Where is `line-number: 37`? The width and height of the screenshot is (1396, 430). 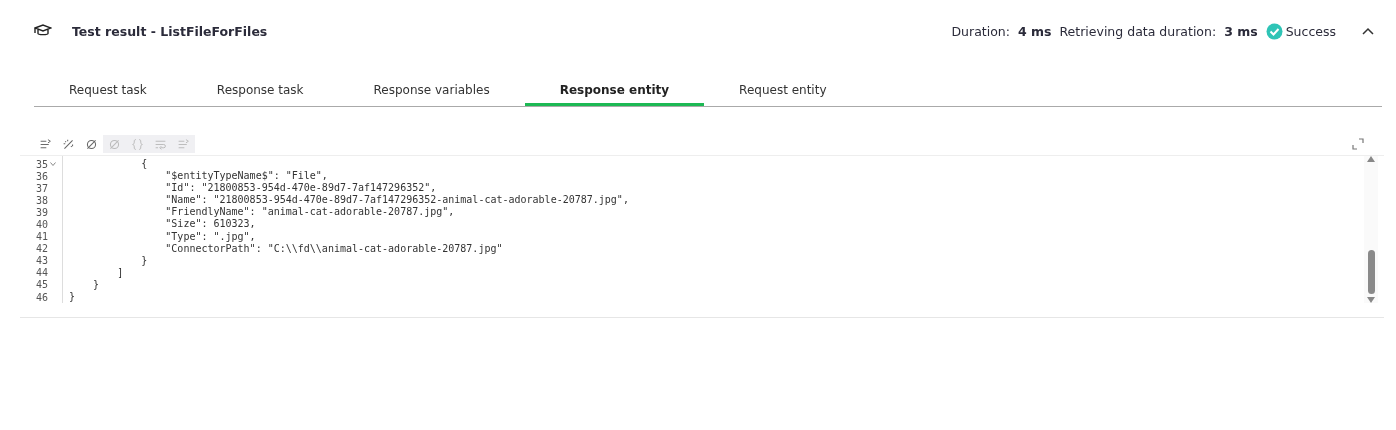
line-number: 37 is located at coordinates (42, 188).